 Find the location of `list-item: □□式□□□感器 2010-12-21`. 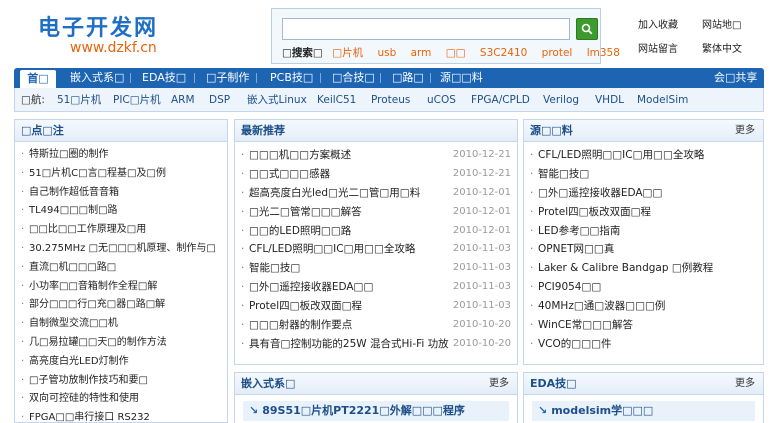

list-item: □□式□□□感器 2010-12-21 is located at coordinates (376, 174).